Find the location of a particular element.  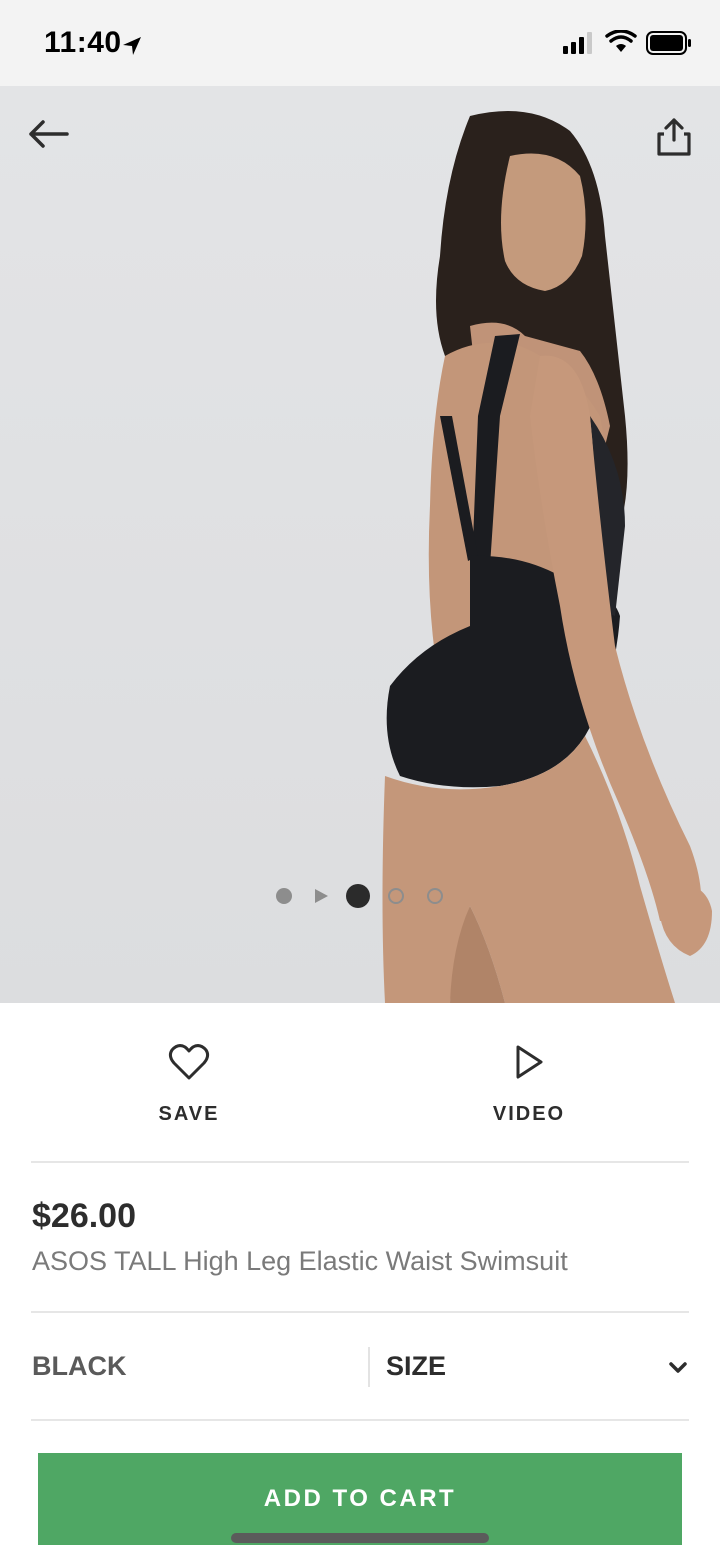

battery-icon is located at coordinates (668, 43).